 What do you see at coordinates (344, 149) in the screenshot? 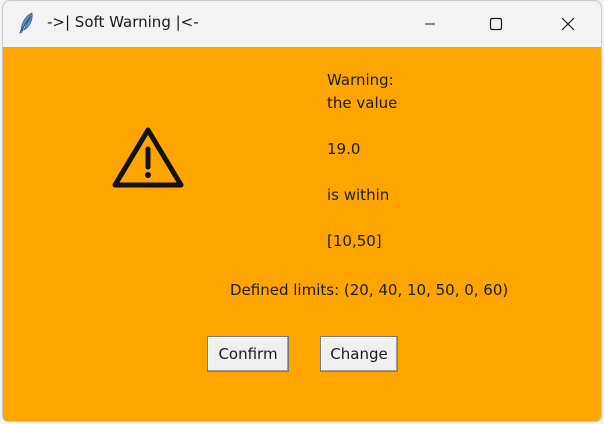
I see `message-value: 19.0` at bounding box center [344, 149].